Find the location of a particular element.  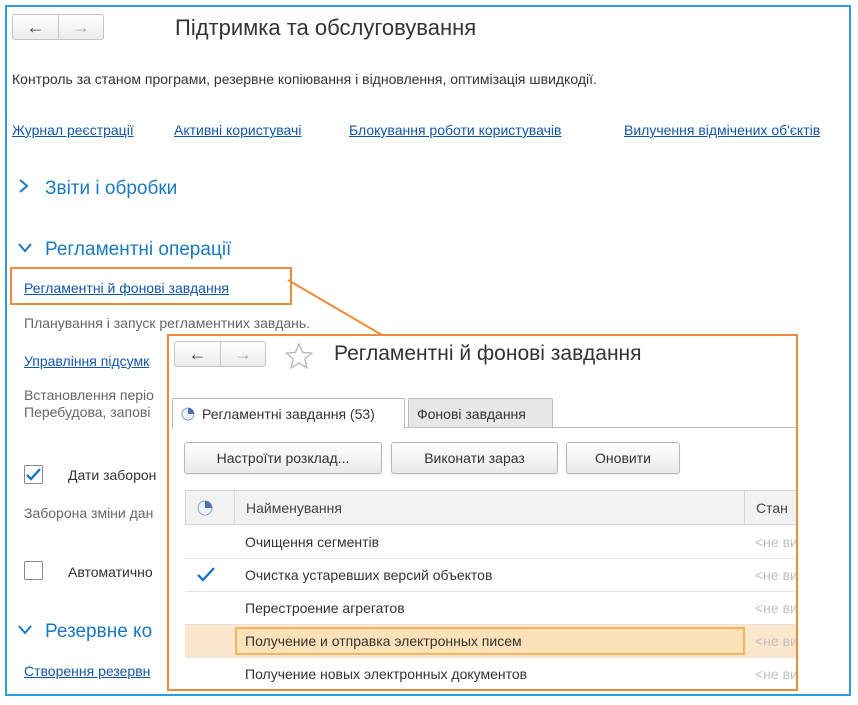

checkmark-icon is located at coordinates (206, 576).